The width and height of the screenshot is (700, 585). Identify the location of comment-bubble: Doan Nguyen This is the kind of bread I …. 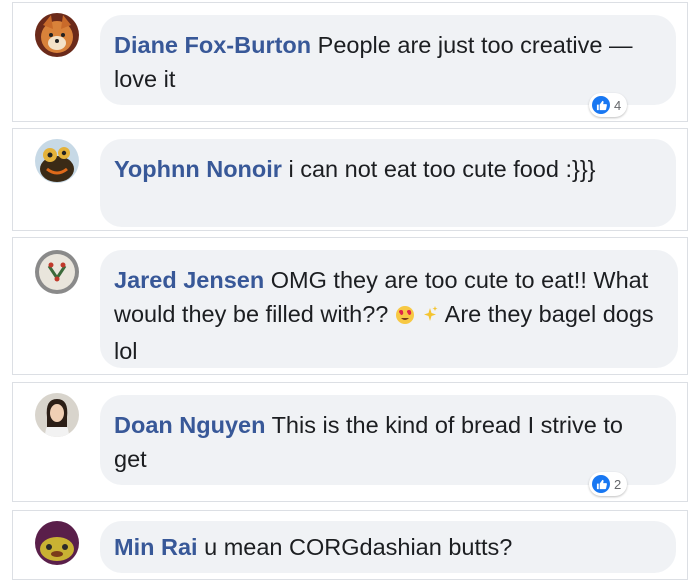
(388, 440).